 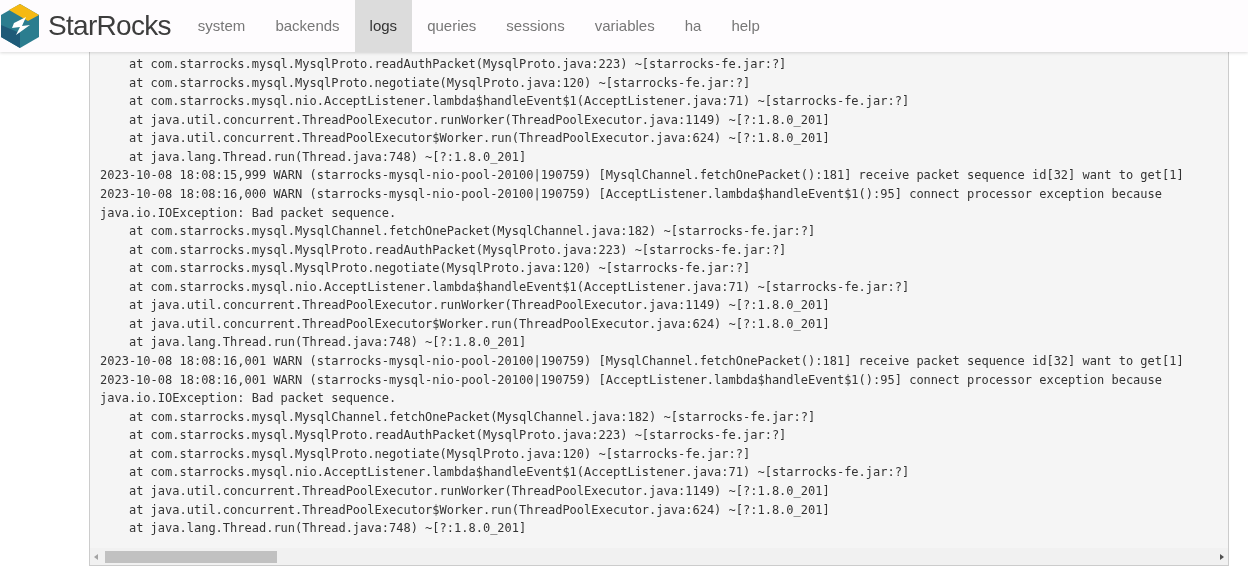 What do you see at coordinates (659, 556) in the screenshot?
I see `horizontal-scrollbar` at bounding box center [659, 556].